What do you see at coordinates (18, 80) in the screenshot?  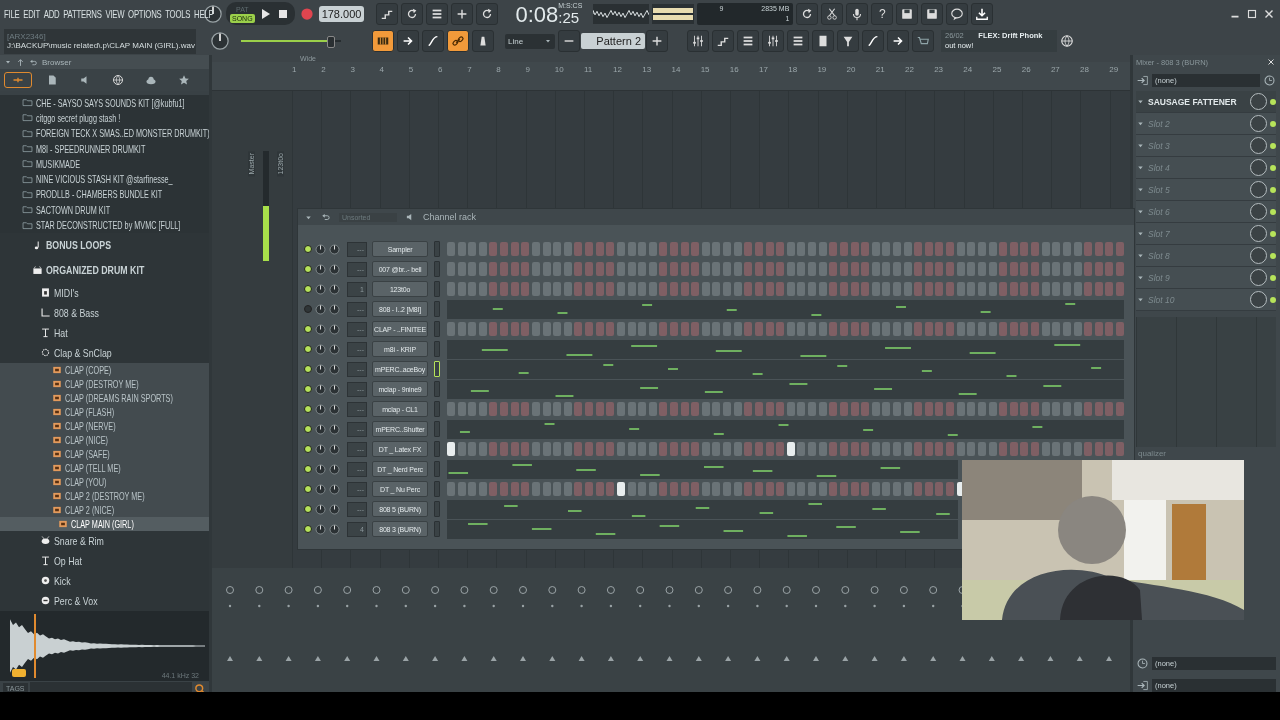 I see `browser-tab` at bounding box center [18, 80].